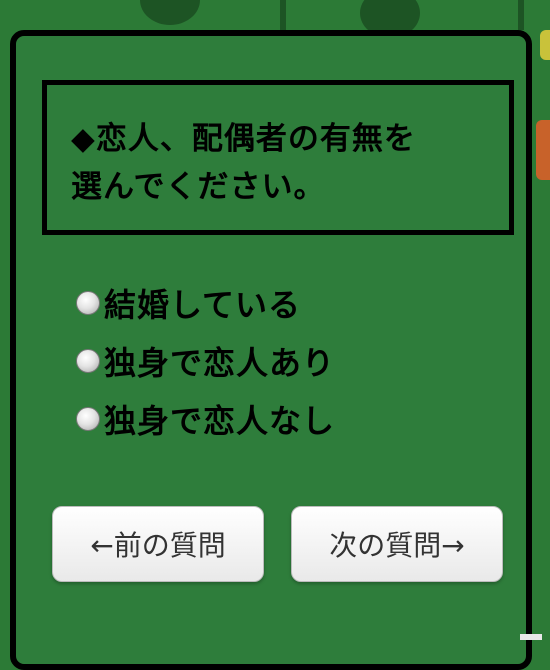  I want to click on option-single-with-partner: 独身で恋人あり, so click(205, 361).